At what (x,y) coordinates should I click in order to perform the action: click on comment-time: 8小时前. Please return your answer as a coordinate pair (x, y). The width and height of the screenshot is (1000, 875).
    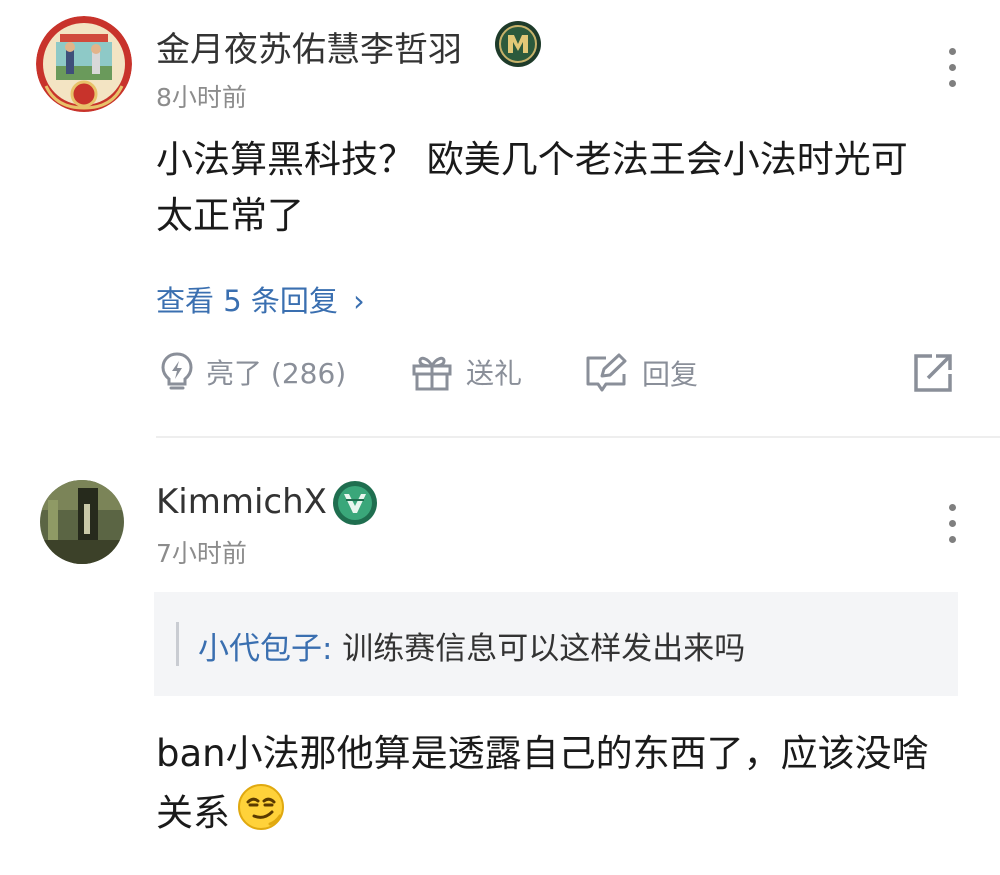
    Looking at the image, I should click on (201, 97).